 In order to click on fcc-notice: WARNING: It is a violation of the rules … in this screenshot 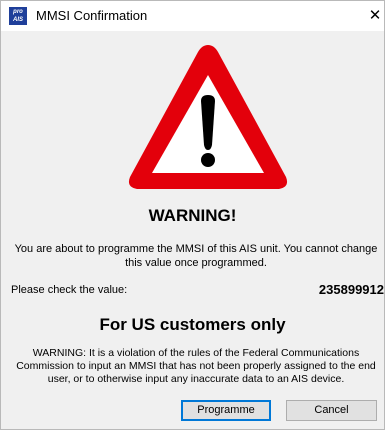, I will do `click(196, 366)`.